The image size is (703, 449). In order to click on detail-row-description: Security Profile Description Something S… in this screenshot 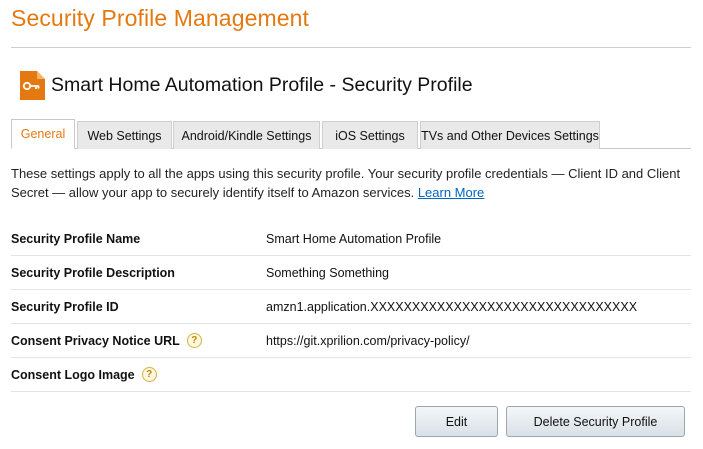, I will do `click(351, 273)`.